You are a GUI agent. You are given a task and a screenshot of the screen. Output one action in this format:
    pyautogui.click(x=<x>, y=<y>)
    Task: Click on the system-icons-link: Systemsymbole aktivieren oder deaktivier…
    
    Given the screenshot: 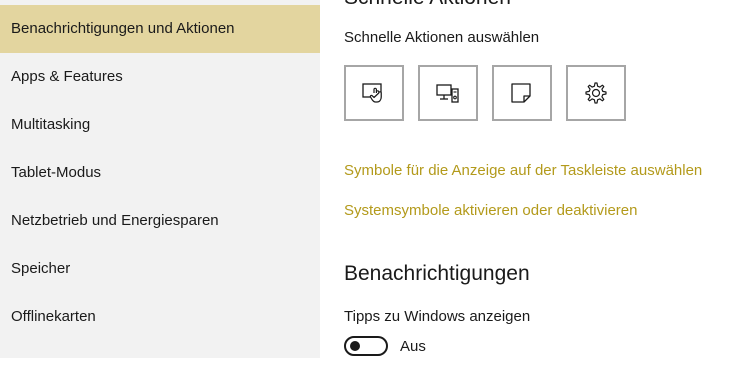 What is the action you would take?
    pyautogui.click(x=490, y=211)
    